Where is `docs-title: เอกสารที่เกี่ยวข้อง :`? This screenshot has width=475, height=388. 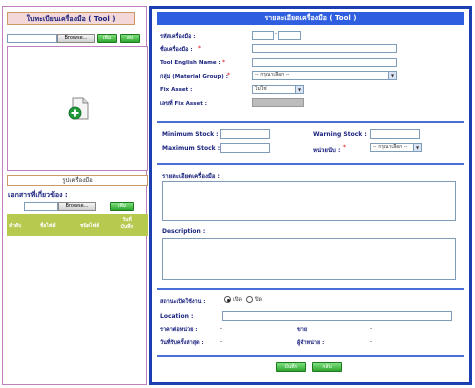 docs-title: เอกสารที่เกี่ยวข้อง : is located at coordinates (38, 195).